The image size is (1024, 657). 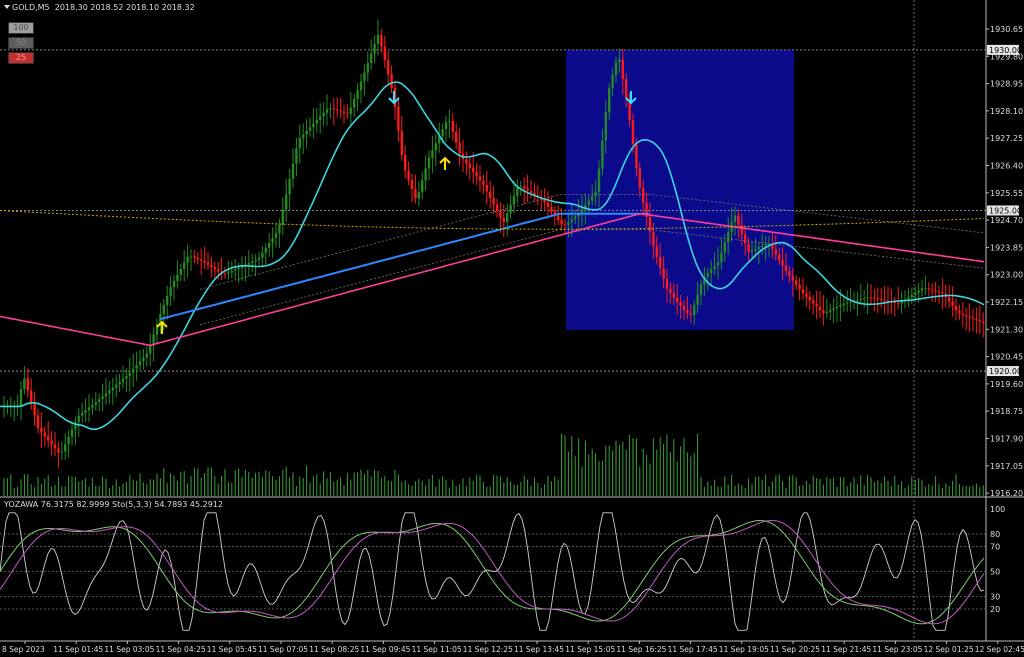 I want to click on time-tick-label: 11 Sep 05:45, so click(x=232, y=649).